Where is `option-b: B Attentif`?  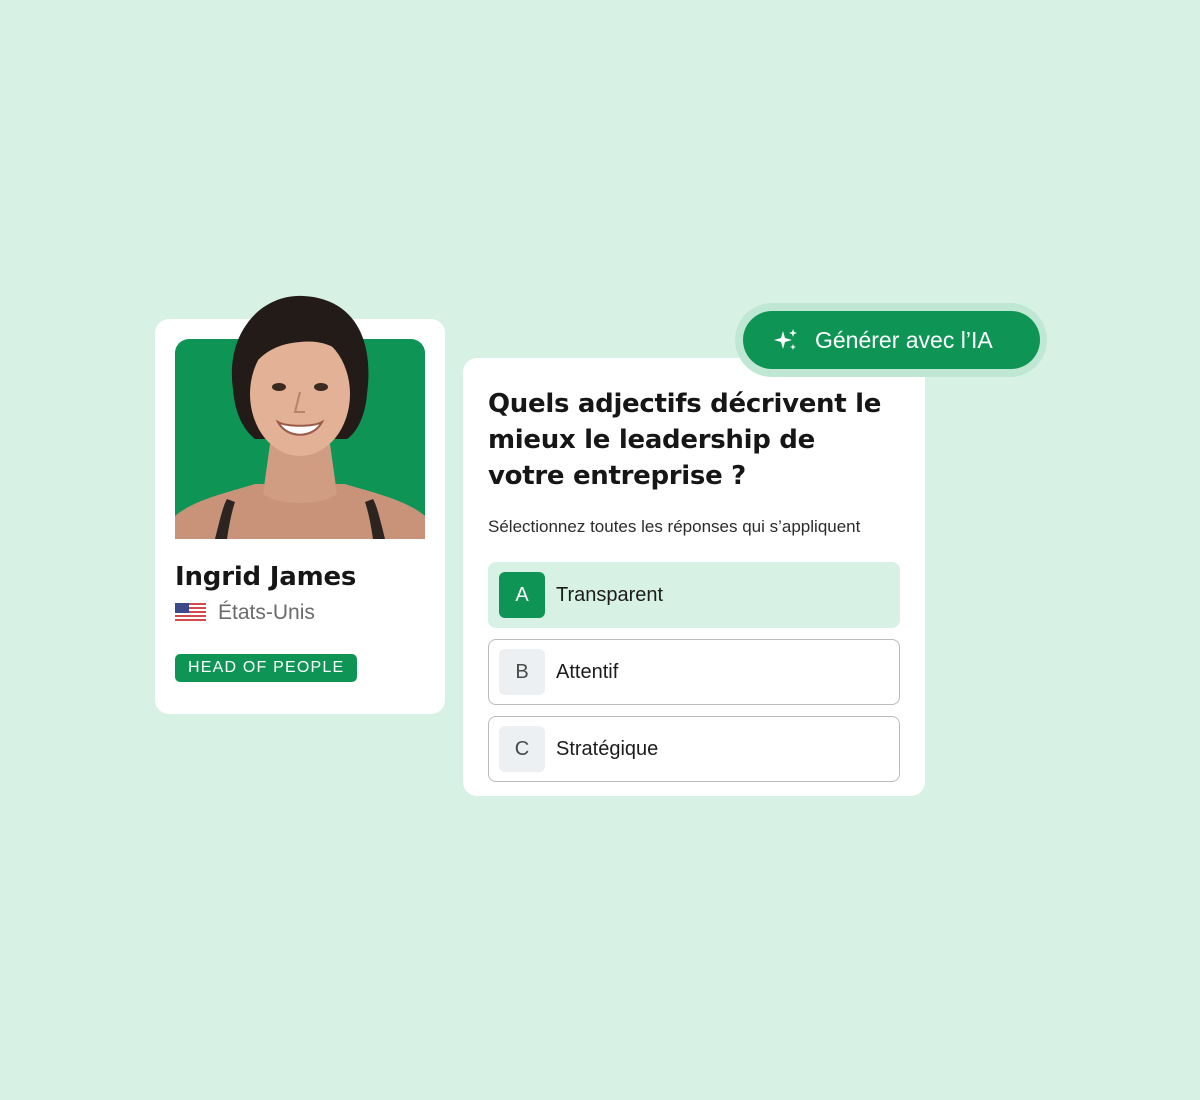
option-b: B Attentif is located at coordinates (694, 672).